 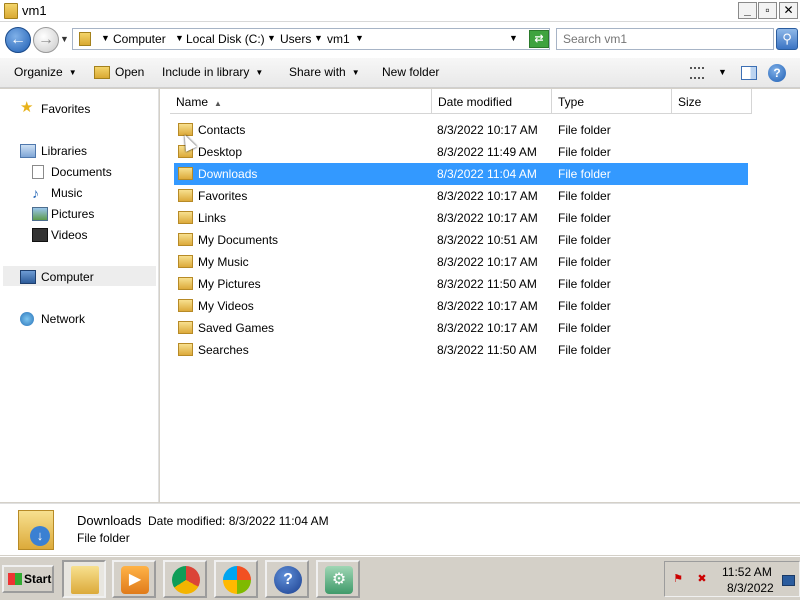 I want to click on file-row: My Music 8/3/2022 10:17 AM File folder, so click(x=461, y=262).